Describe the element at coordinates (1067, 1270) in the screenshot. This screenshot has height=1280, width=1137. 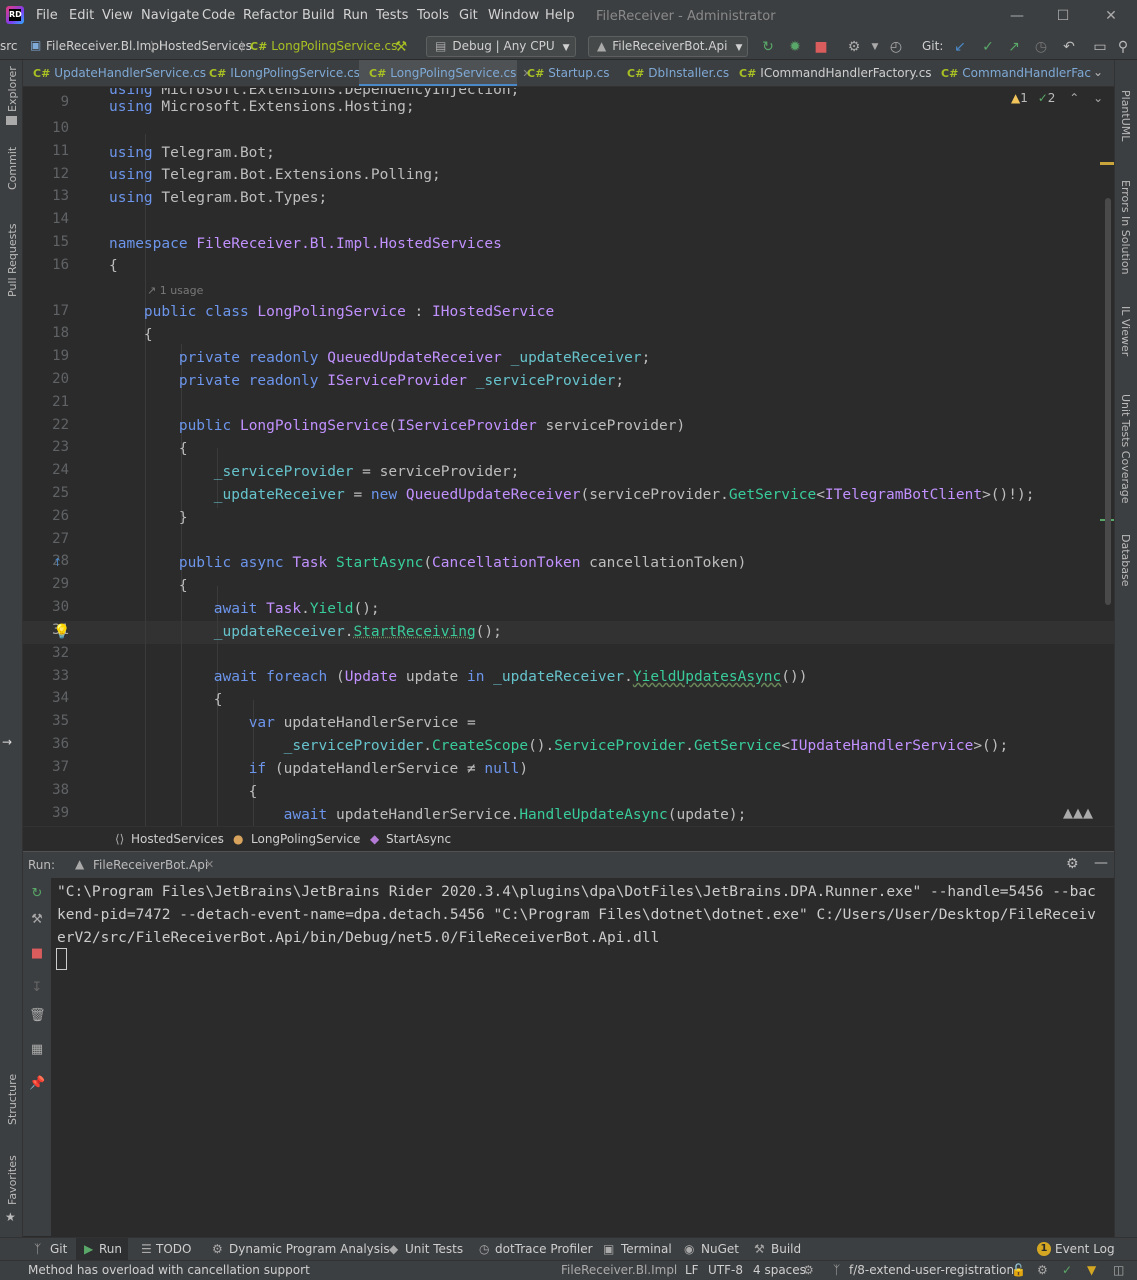
I see `ok-status-icon: ✓` at that location.